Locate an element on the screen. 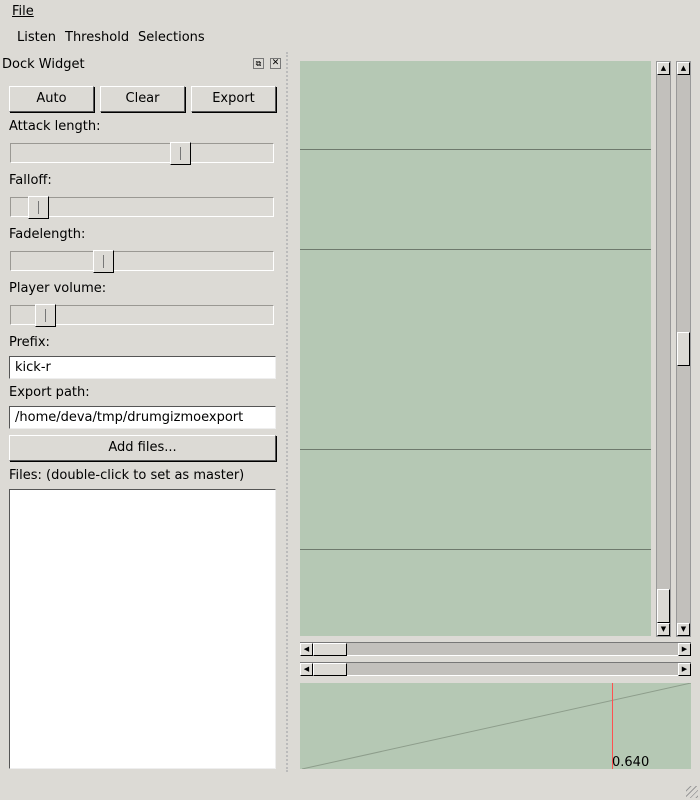 This screenshot has height=800, width=700. export-path-label: Export path: is located at coordinates (49, 392).